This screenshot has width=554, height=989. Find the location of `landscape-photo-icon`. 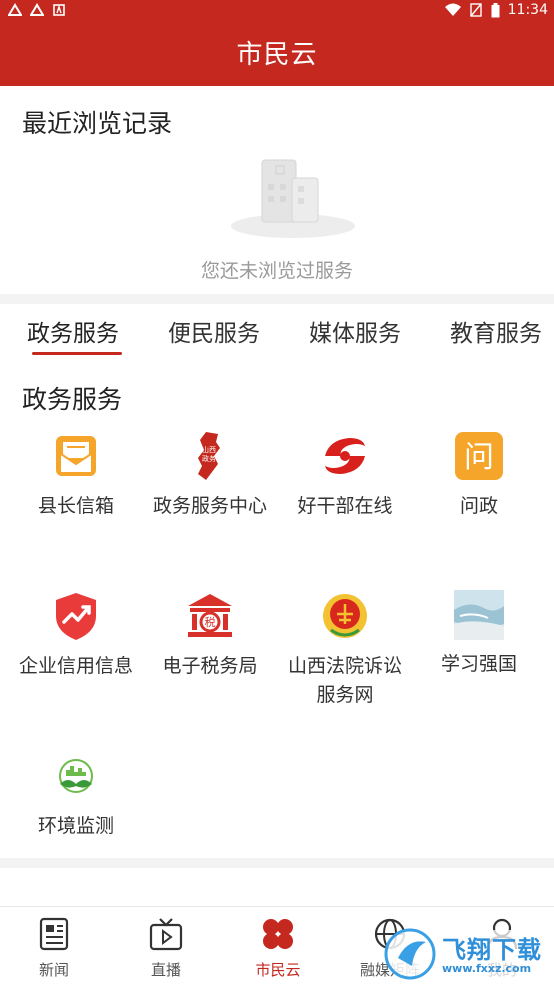

landscape-photo-icon is located at coordinates (479, 615).